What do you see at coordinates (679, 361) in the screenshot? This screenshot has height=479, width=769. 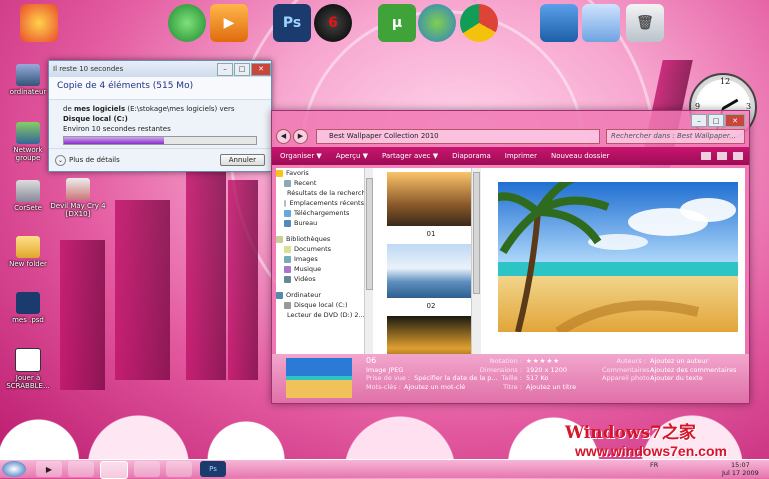 I see `detail-authors: Ajoutez un auteur` at bounding box center [679, 361].